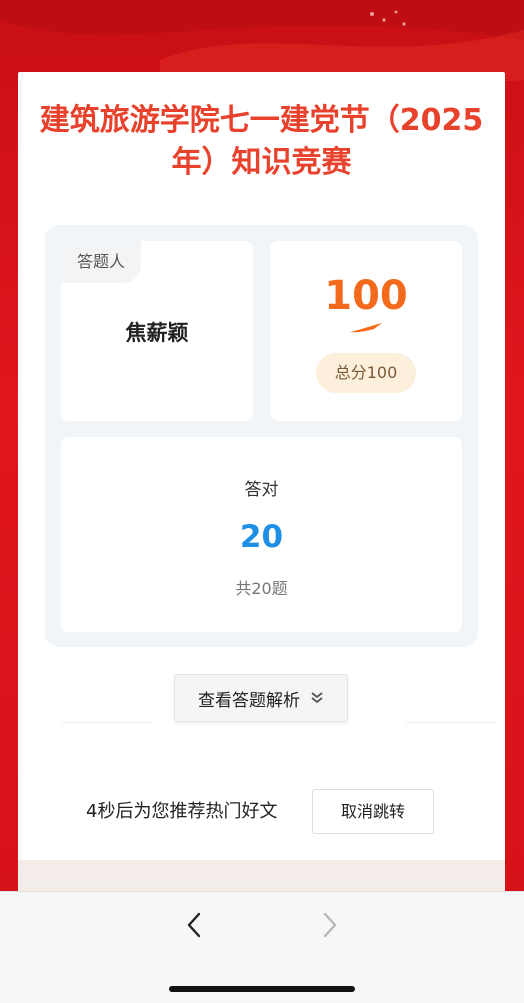 The width and height of the screenshot is (524, 1003). Describe the element at coordinates (366, 328) in the screenshot. I see `score-underline-icon` at that location.